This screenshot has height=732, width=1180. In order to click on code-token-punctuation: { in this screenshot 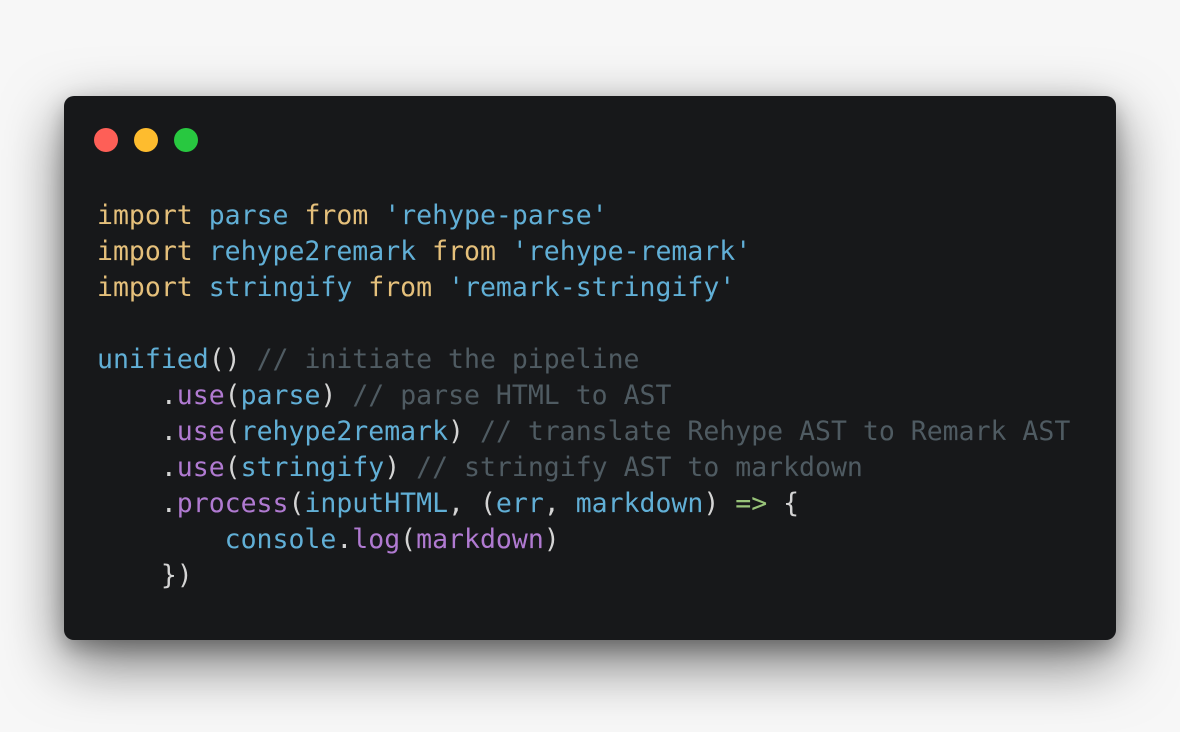, I will do `click(783, 503)`.